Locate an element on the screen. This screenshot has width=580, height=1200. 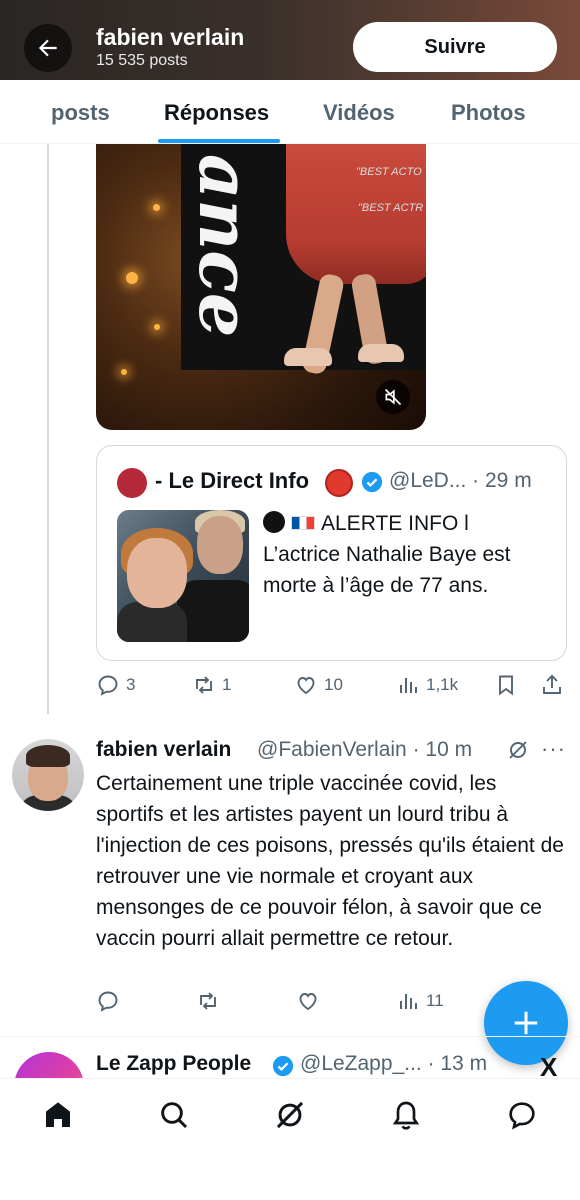
mute-button is located at coordinates (393, 397).